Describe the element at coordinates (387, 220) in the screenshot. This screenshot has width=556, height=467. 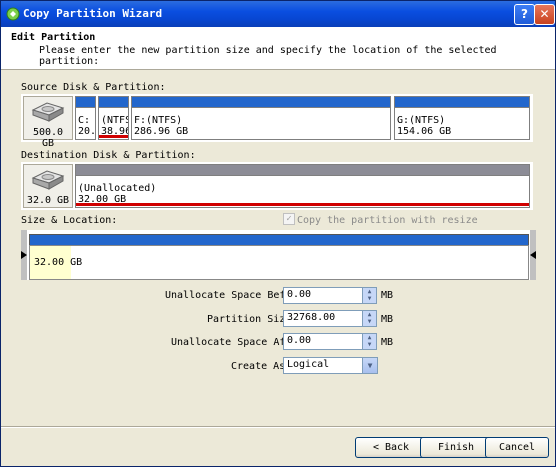
I see `copy-resize-label: Copy the partition with resize` at that location.